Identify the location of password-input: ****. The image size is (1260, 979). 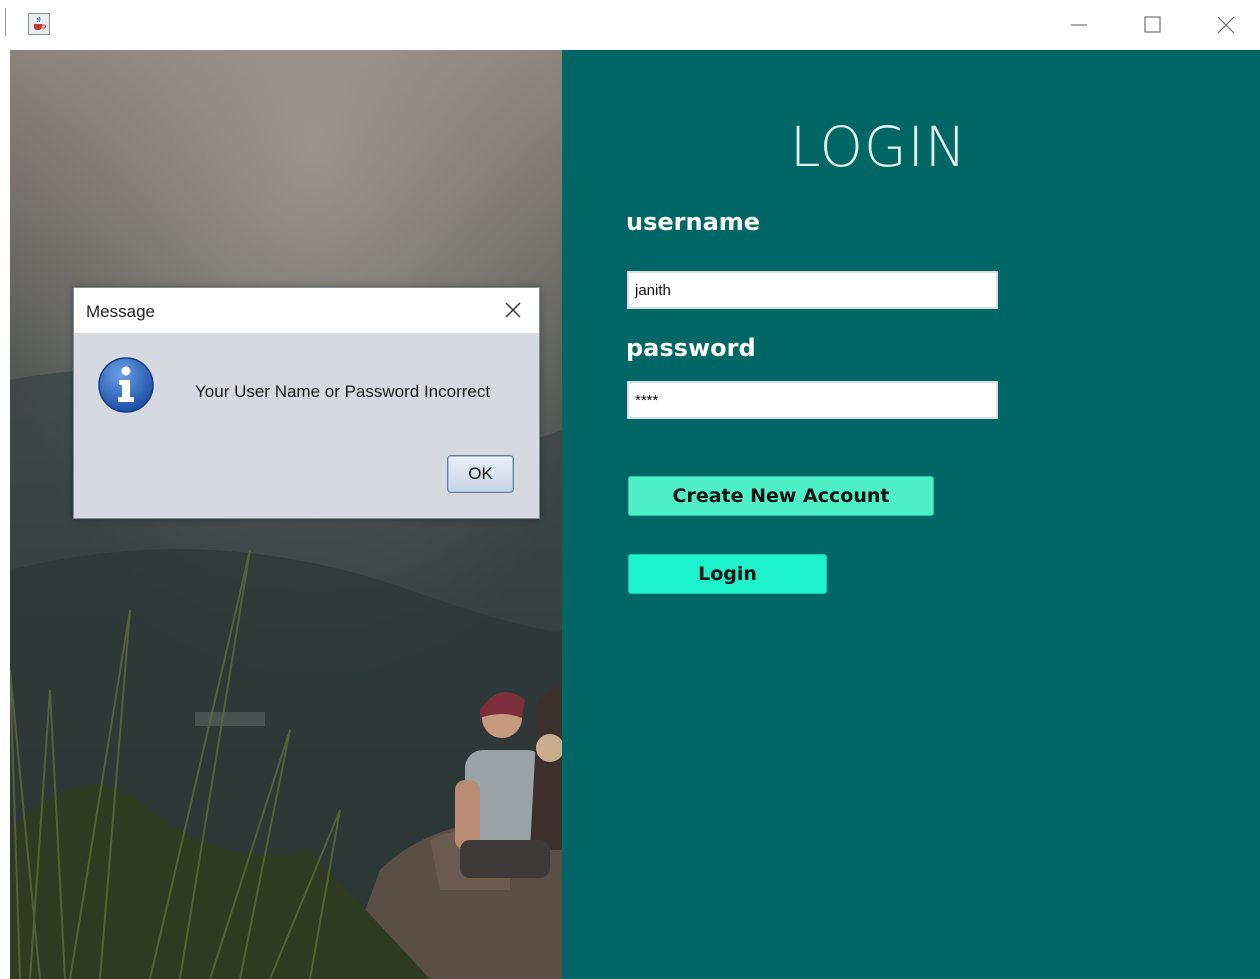
(812, 400).